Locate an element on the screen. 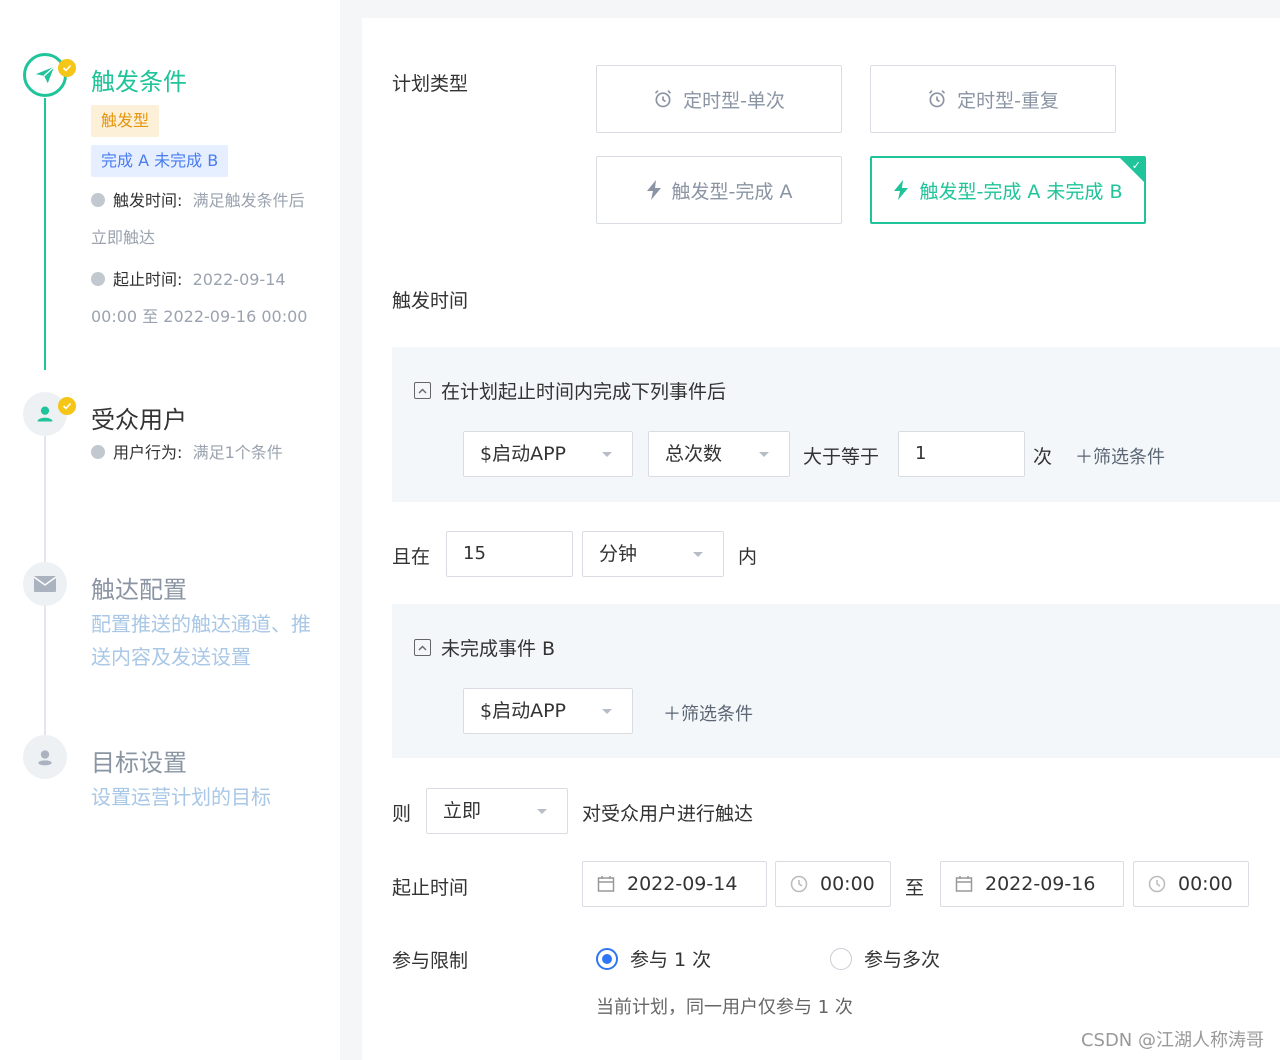 The image size is (1280, 1060). range-value: 2022-09-14 is located at coordinates (239, 279).